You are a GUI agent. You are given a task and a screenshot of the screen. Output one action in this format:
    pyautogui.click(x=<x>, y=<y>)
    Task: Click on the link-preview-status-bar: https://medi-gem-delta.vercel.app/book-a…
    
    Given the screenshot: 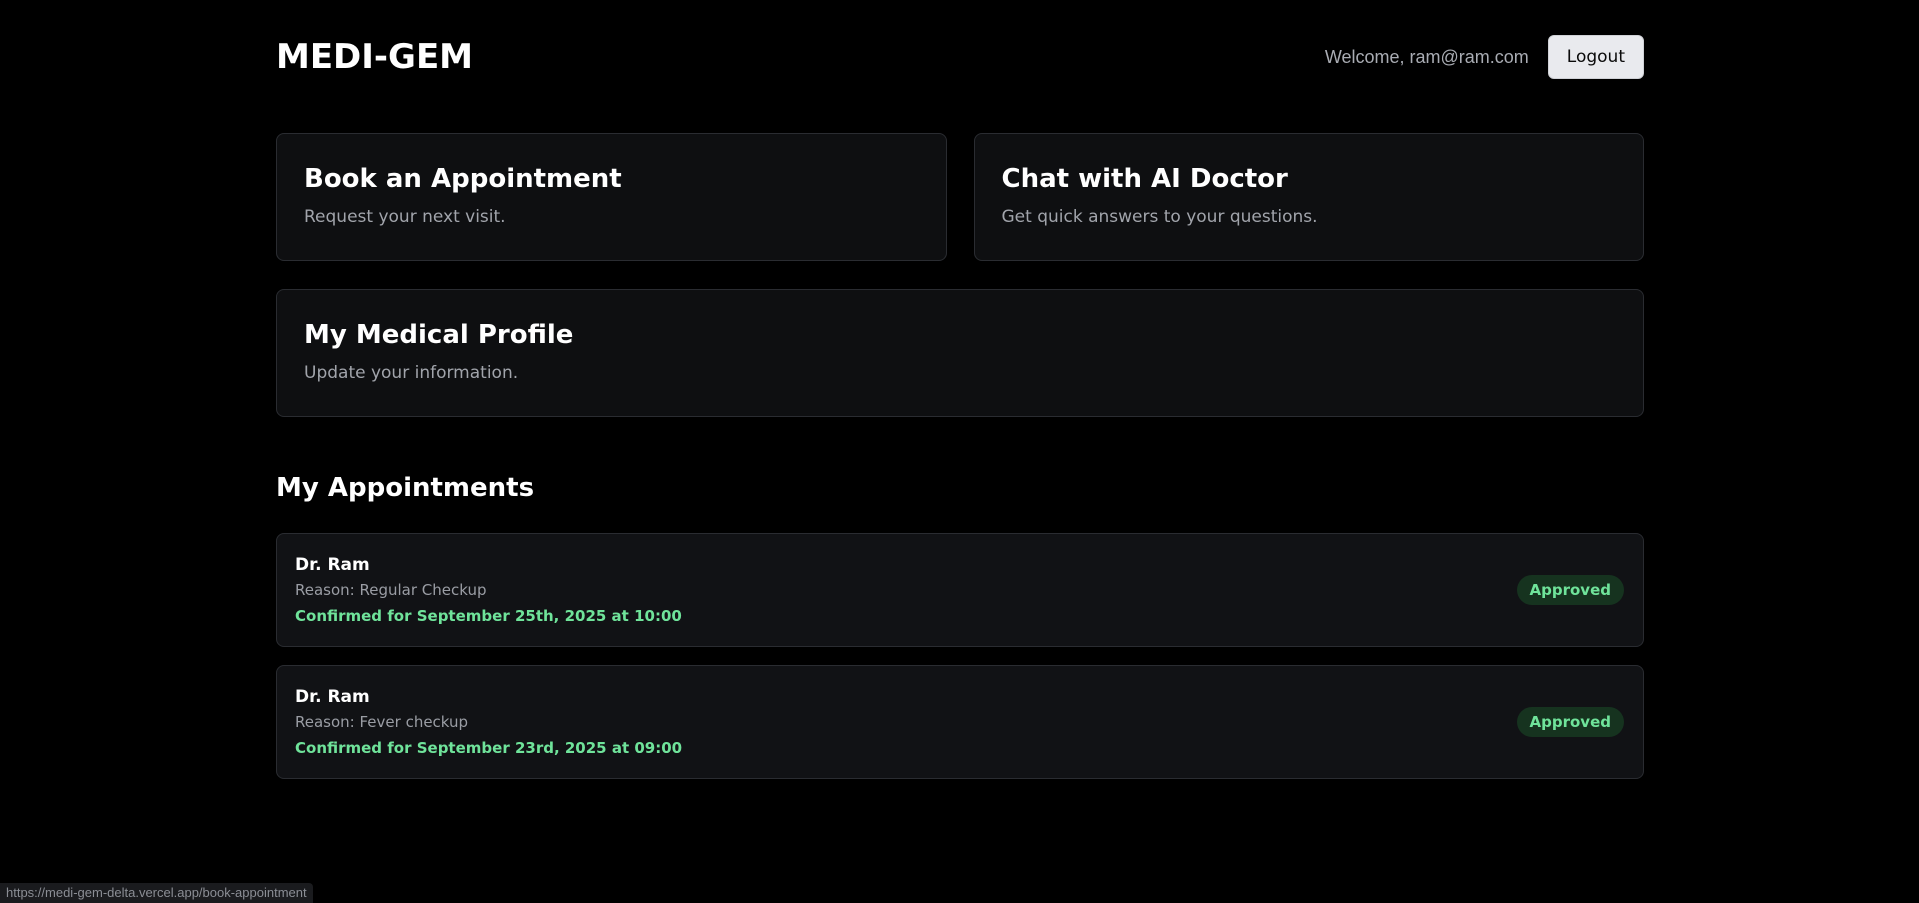 What is the action you would take?
    pyautogui.click(x=156, y=893)
    